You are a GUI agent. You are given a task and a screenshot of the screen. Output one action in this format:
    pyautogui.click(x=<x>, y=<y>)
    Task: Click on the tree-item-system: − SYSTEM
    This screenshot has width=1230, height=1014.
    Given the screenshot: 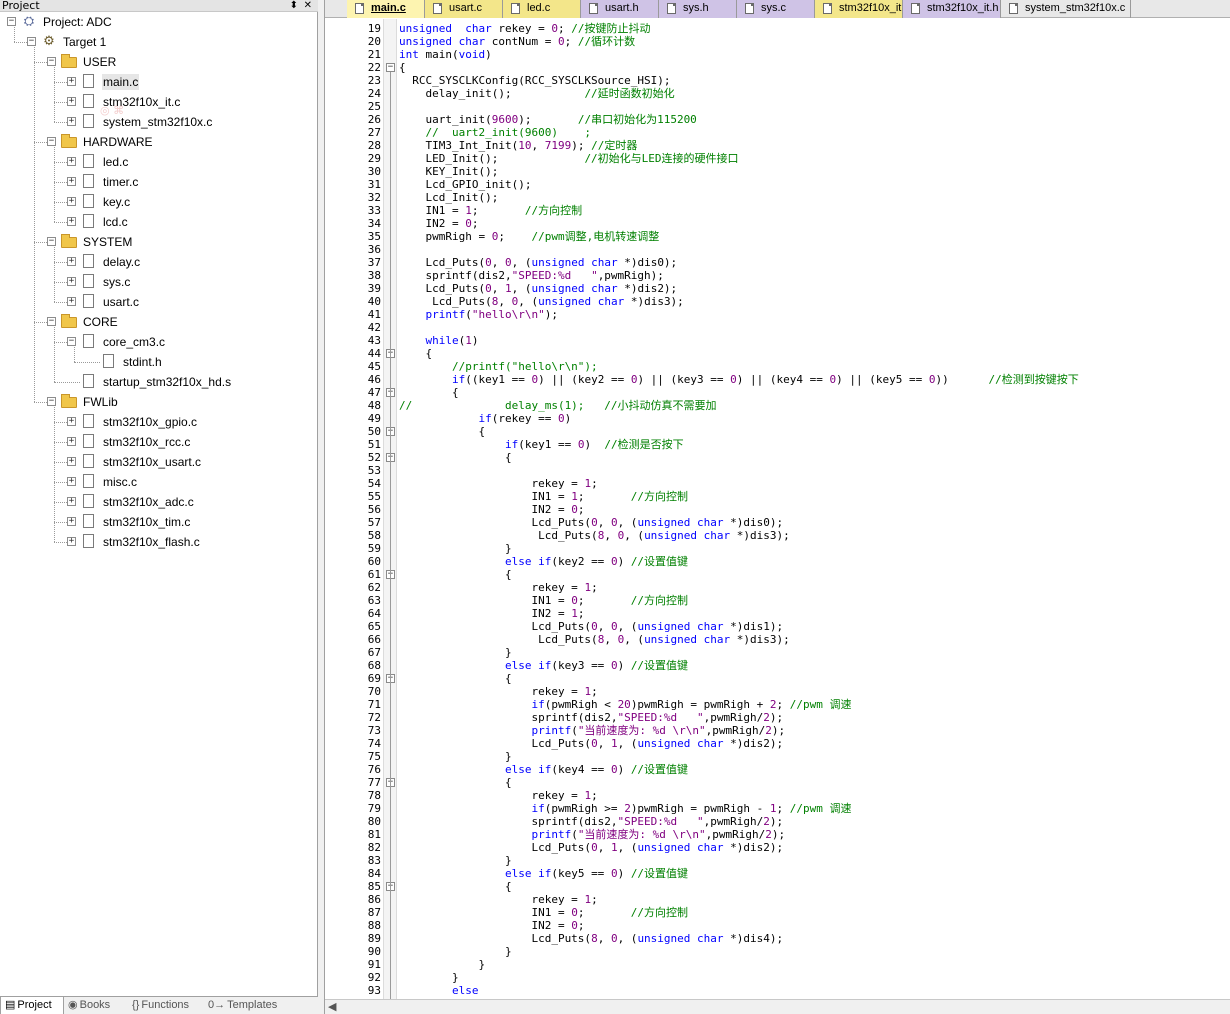 What is the action you would take?
    pyautogui.click(x=159, y=242)
    